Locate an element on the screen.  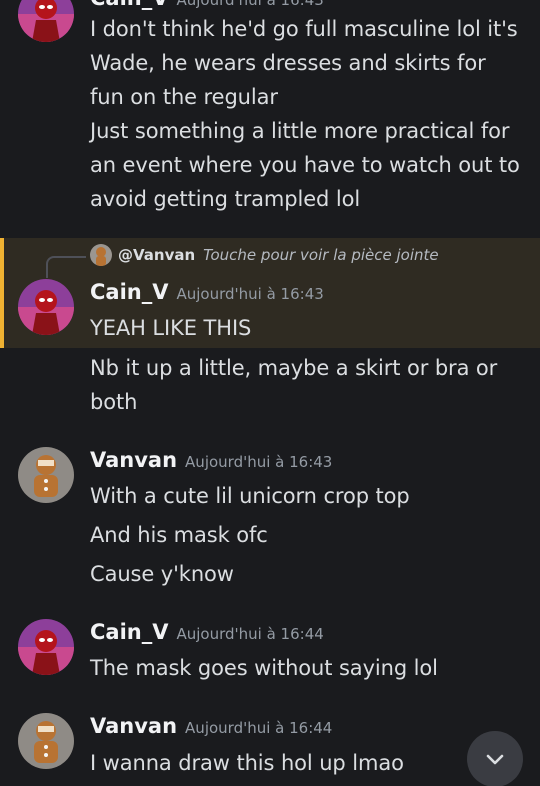
reply-attachment-hint: Touche pour voir la pièce jointe is located at coordinates (320, 255).